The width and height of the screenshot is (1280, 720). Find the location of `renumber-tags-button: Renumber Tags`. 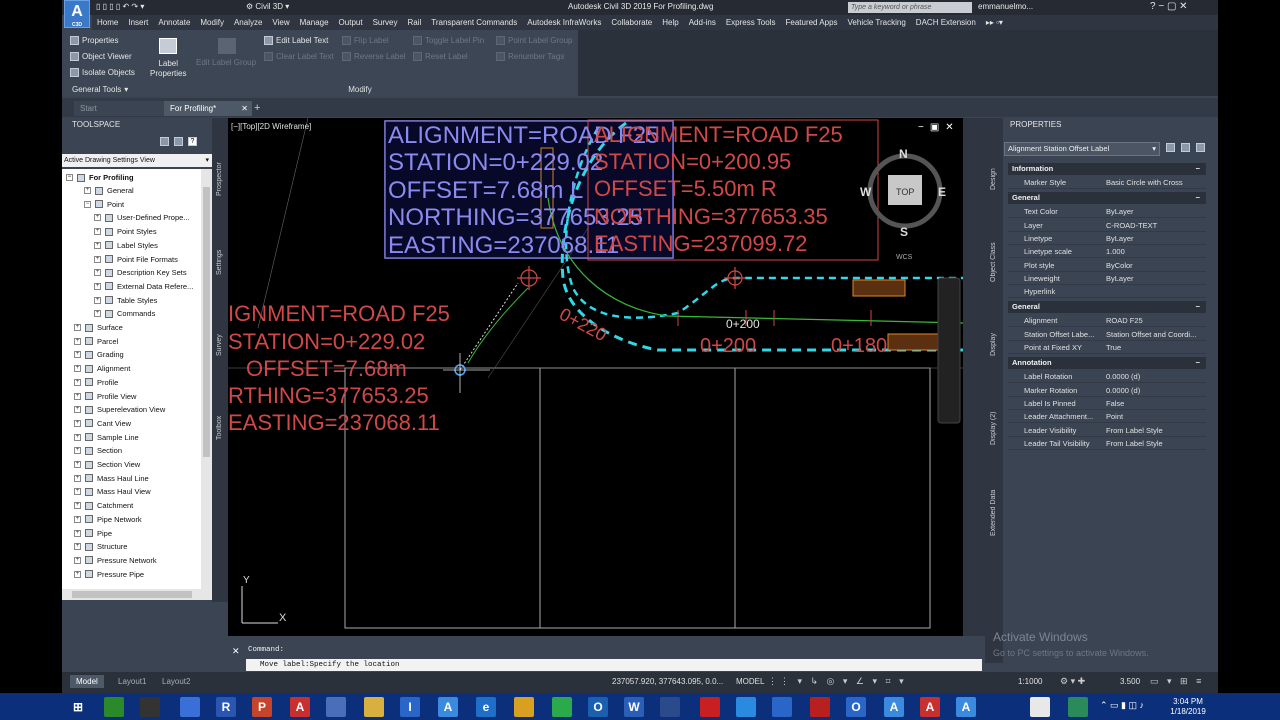

renumber-tags-button: Renumber Tags is located at coordinates (530, 56).